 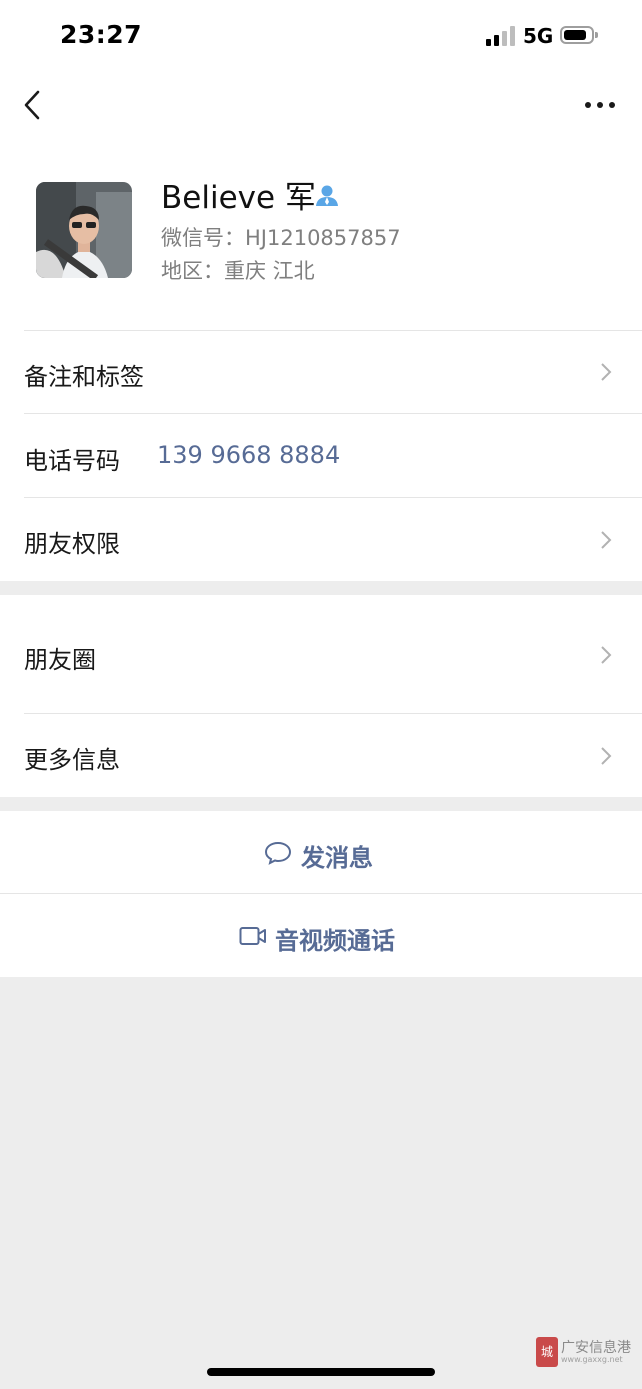 What do you see at coordinates (335, 941) in the screenshot?
I see `video-call-label: 音视频通话` at bounding box center [335, 941].